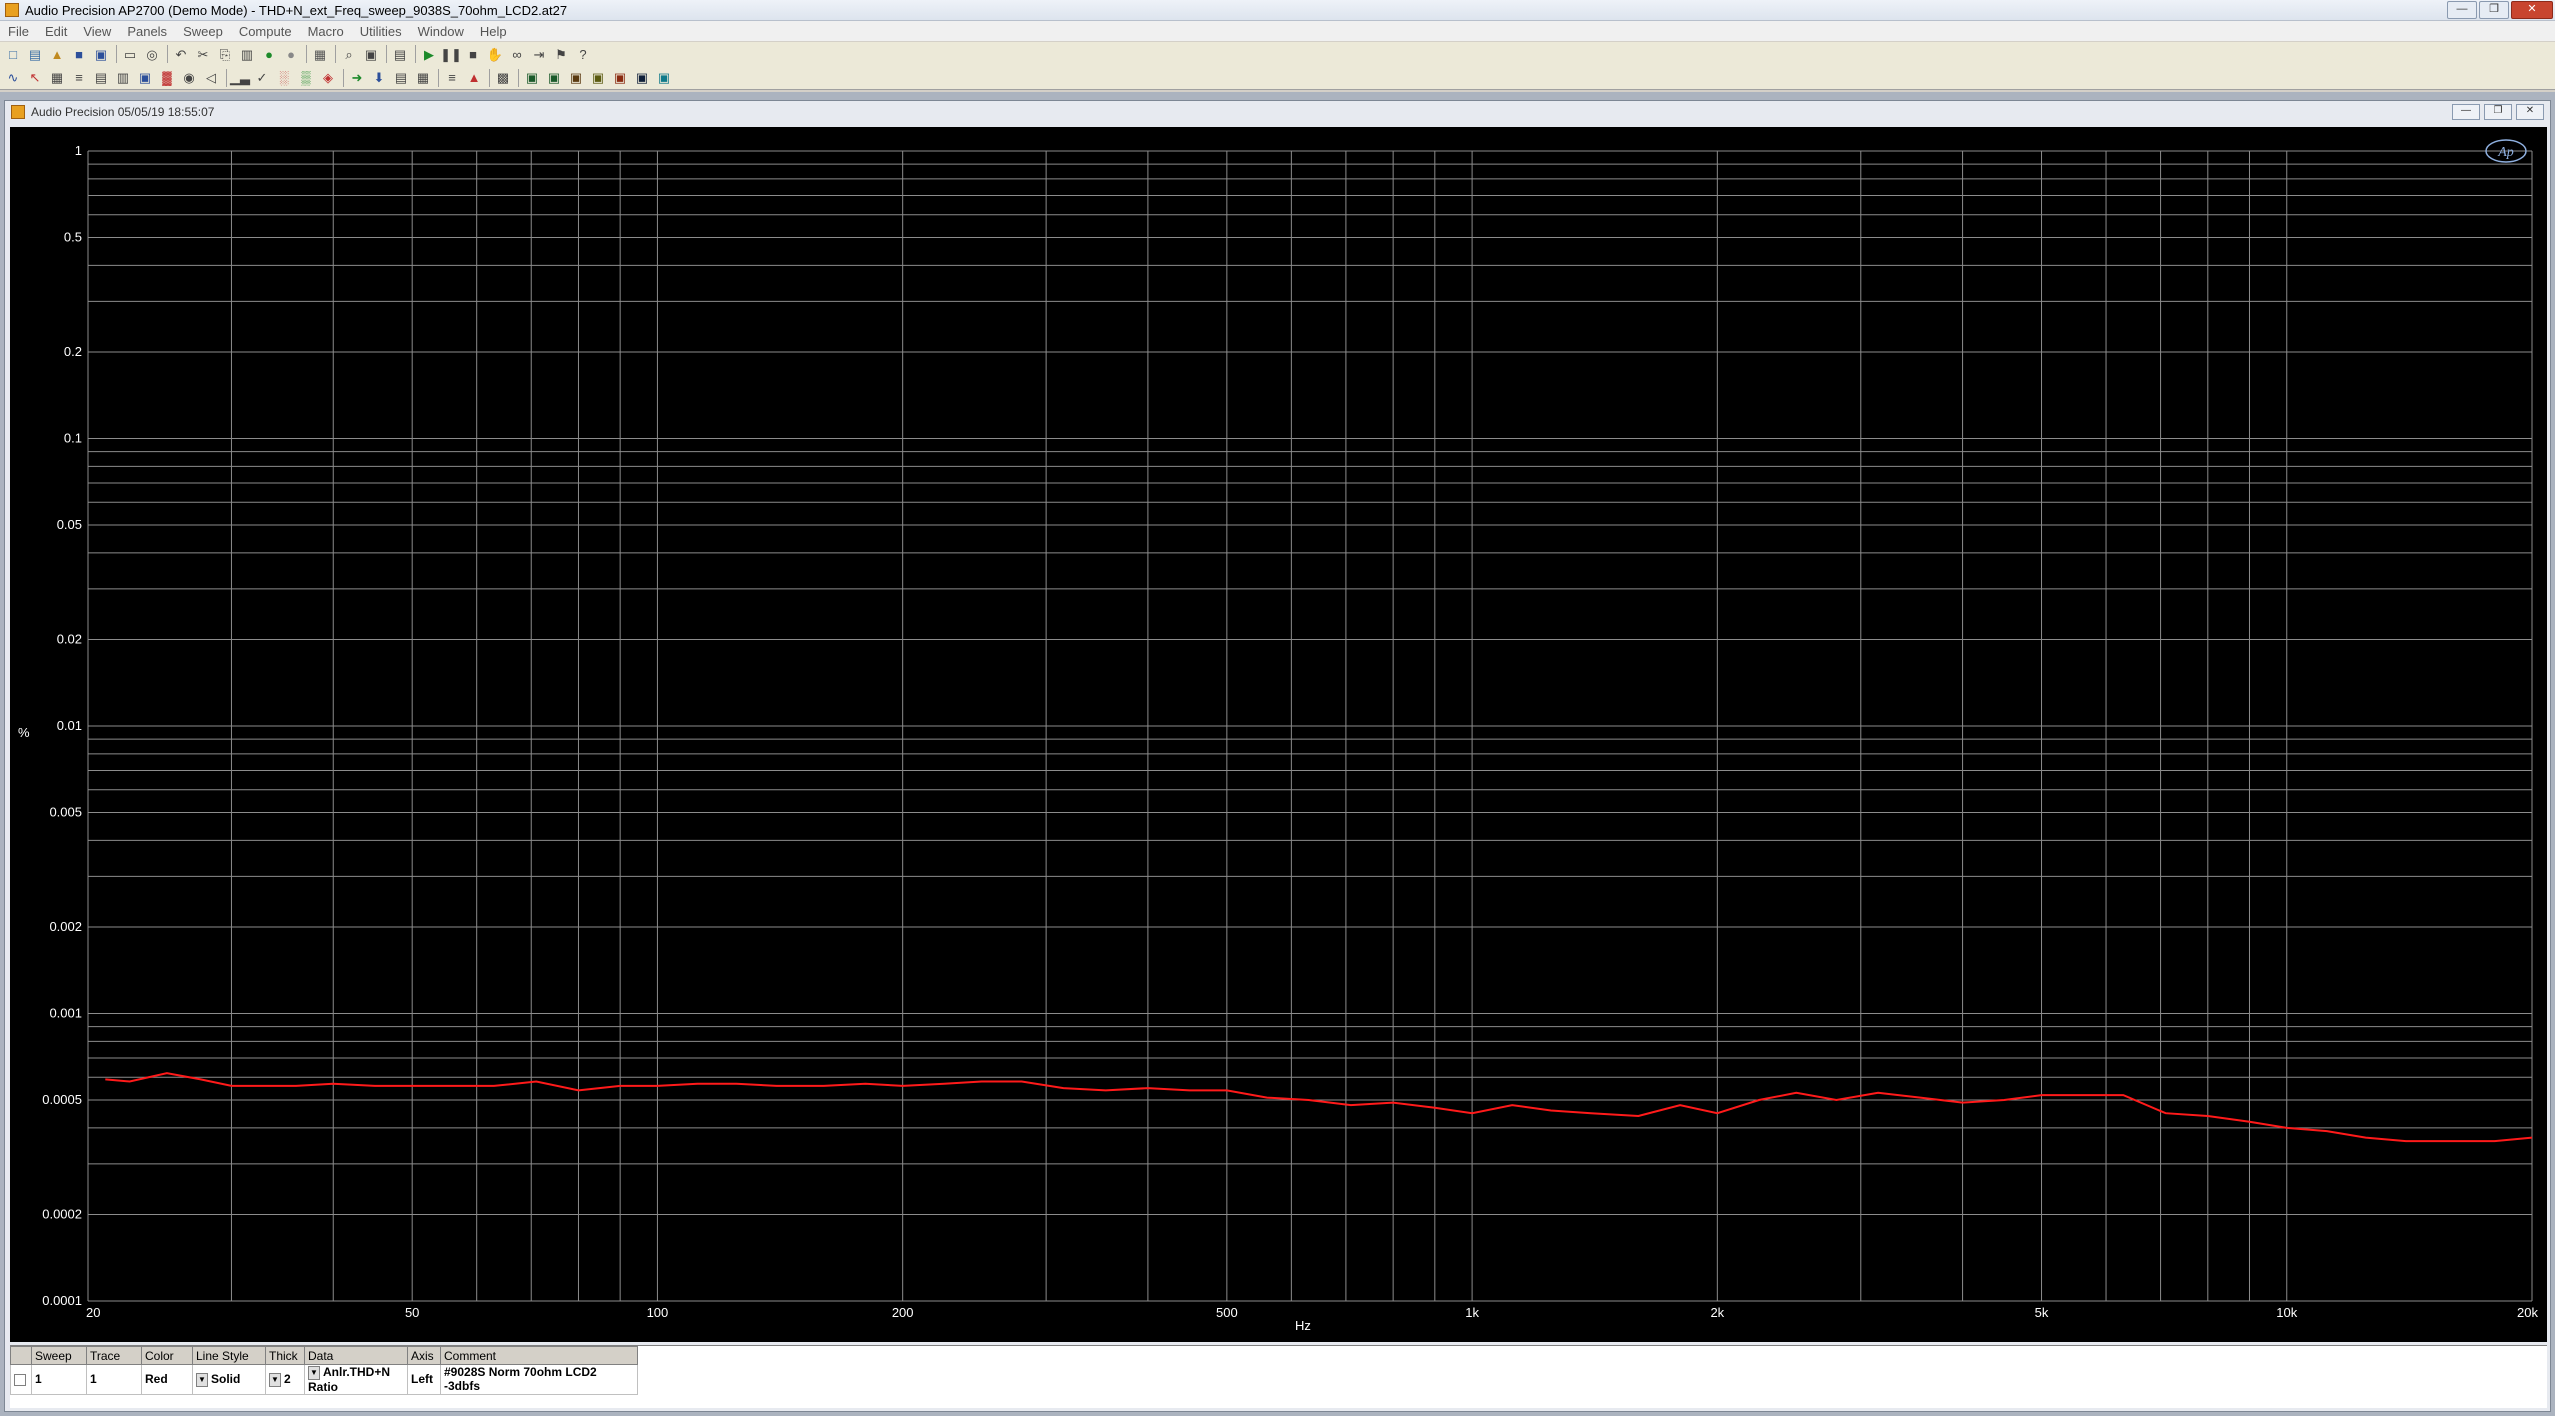  Describe the element at coordinates (152, 54) in the screenshot. I see `print-preview-button: ◎` at that location.